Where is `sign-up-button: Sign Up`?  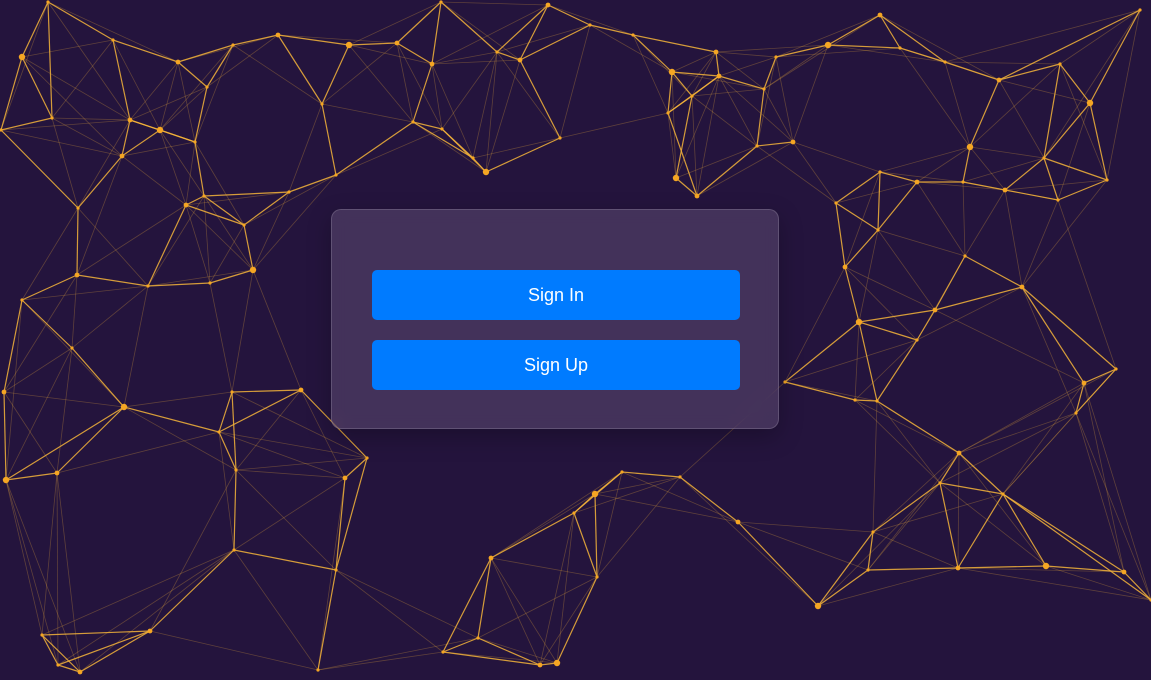
sign-up-button: Sign Up is located at coordinates (556, 365).